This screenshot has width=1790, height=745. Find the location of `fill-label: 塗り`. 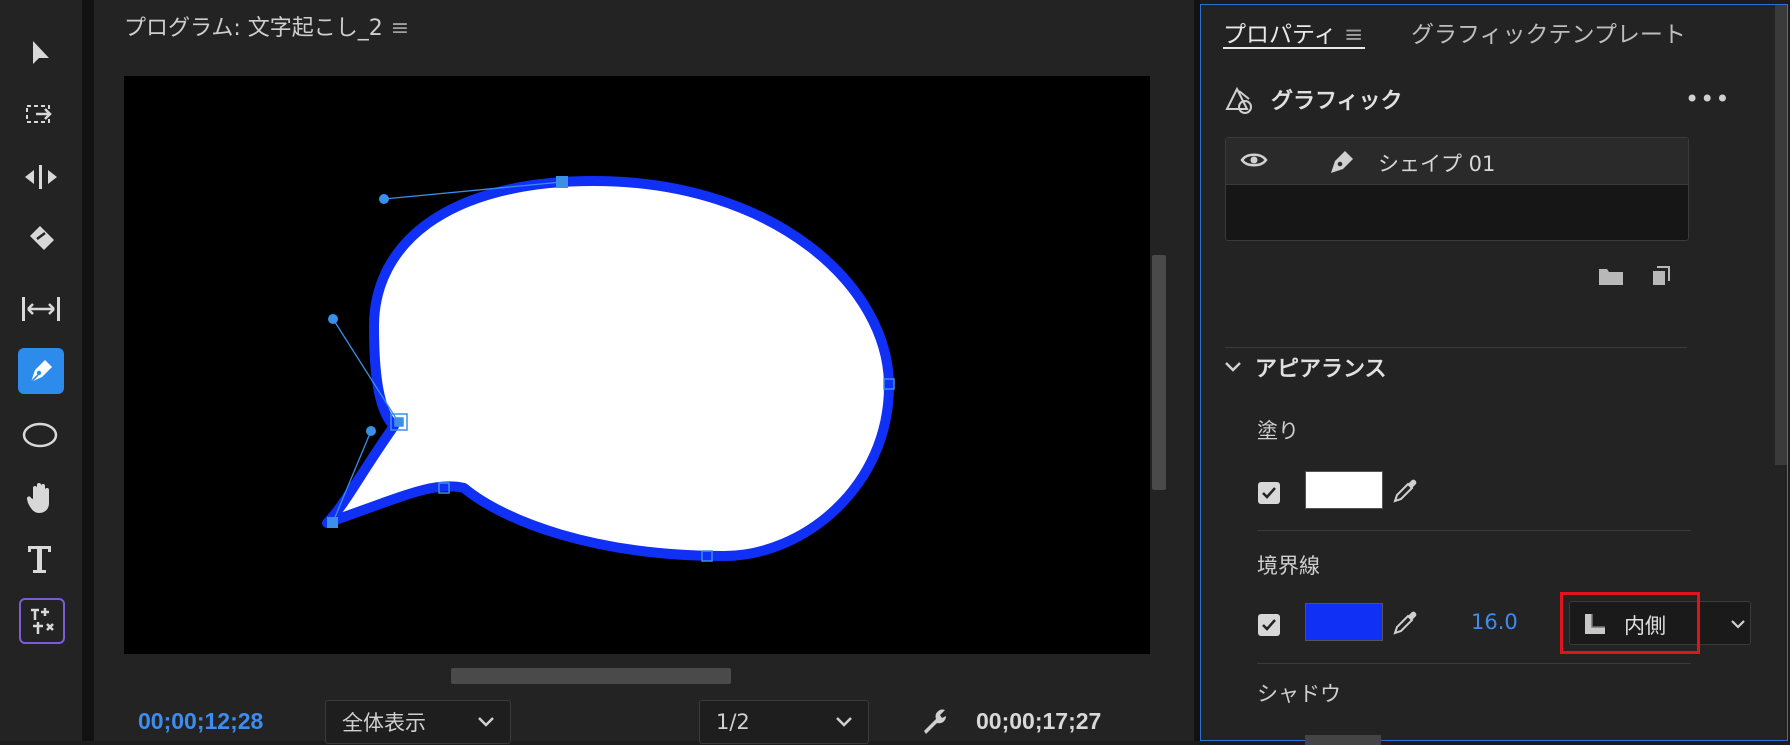

fill-label: 塗り is located at coordinates (1278, 431).